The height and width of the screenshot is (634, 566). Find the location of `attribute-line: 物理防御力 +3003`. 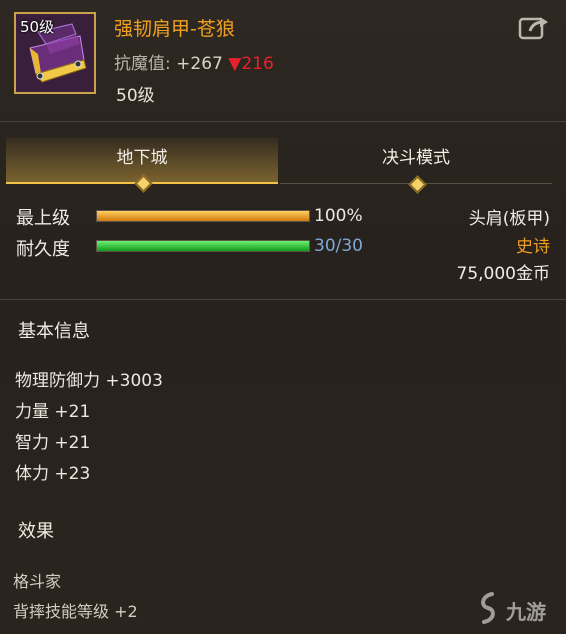

attribute-line: 物理防御力 +3003 is located at coordinates (89, 381).